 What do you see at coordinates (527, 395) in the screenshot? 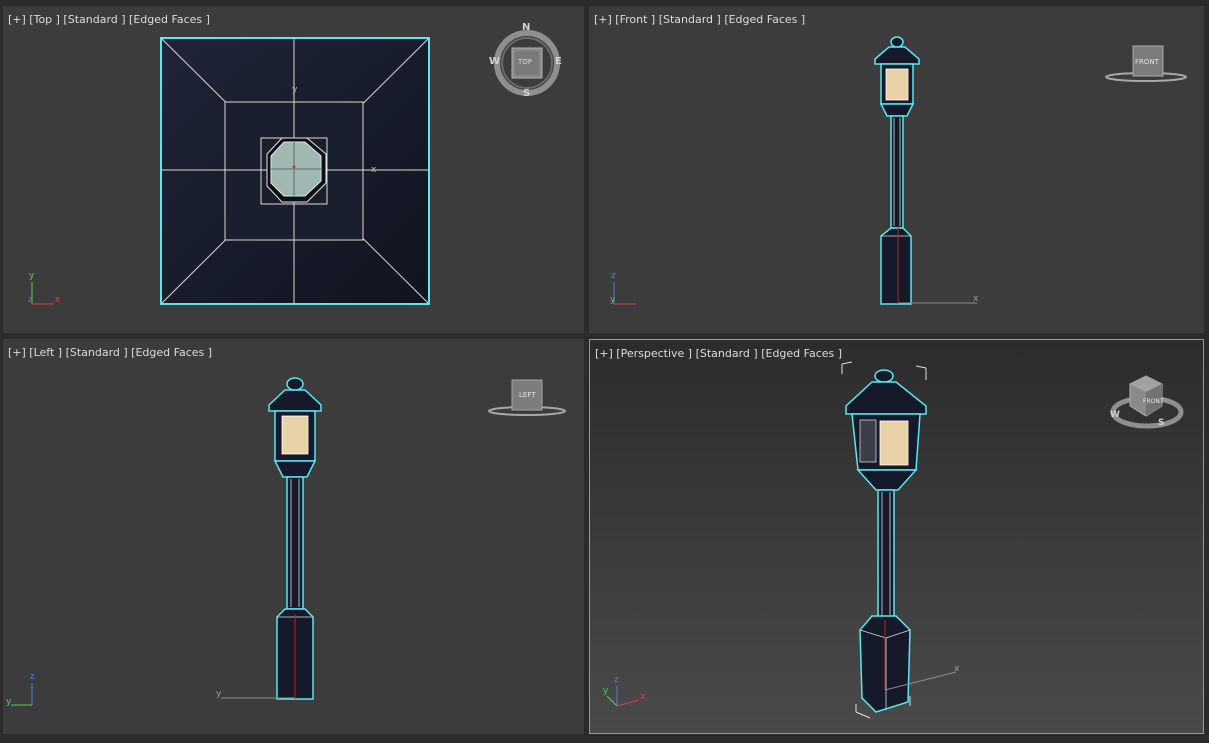
I see `viewcube-face-label: LEFT` at bounding box center [527, 395].